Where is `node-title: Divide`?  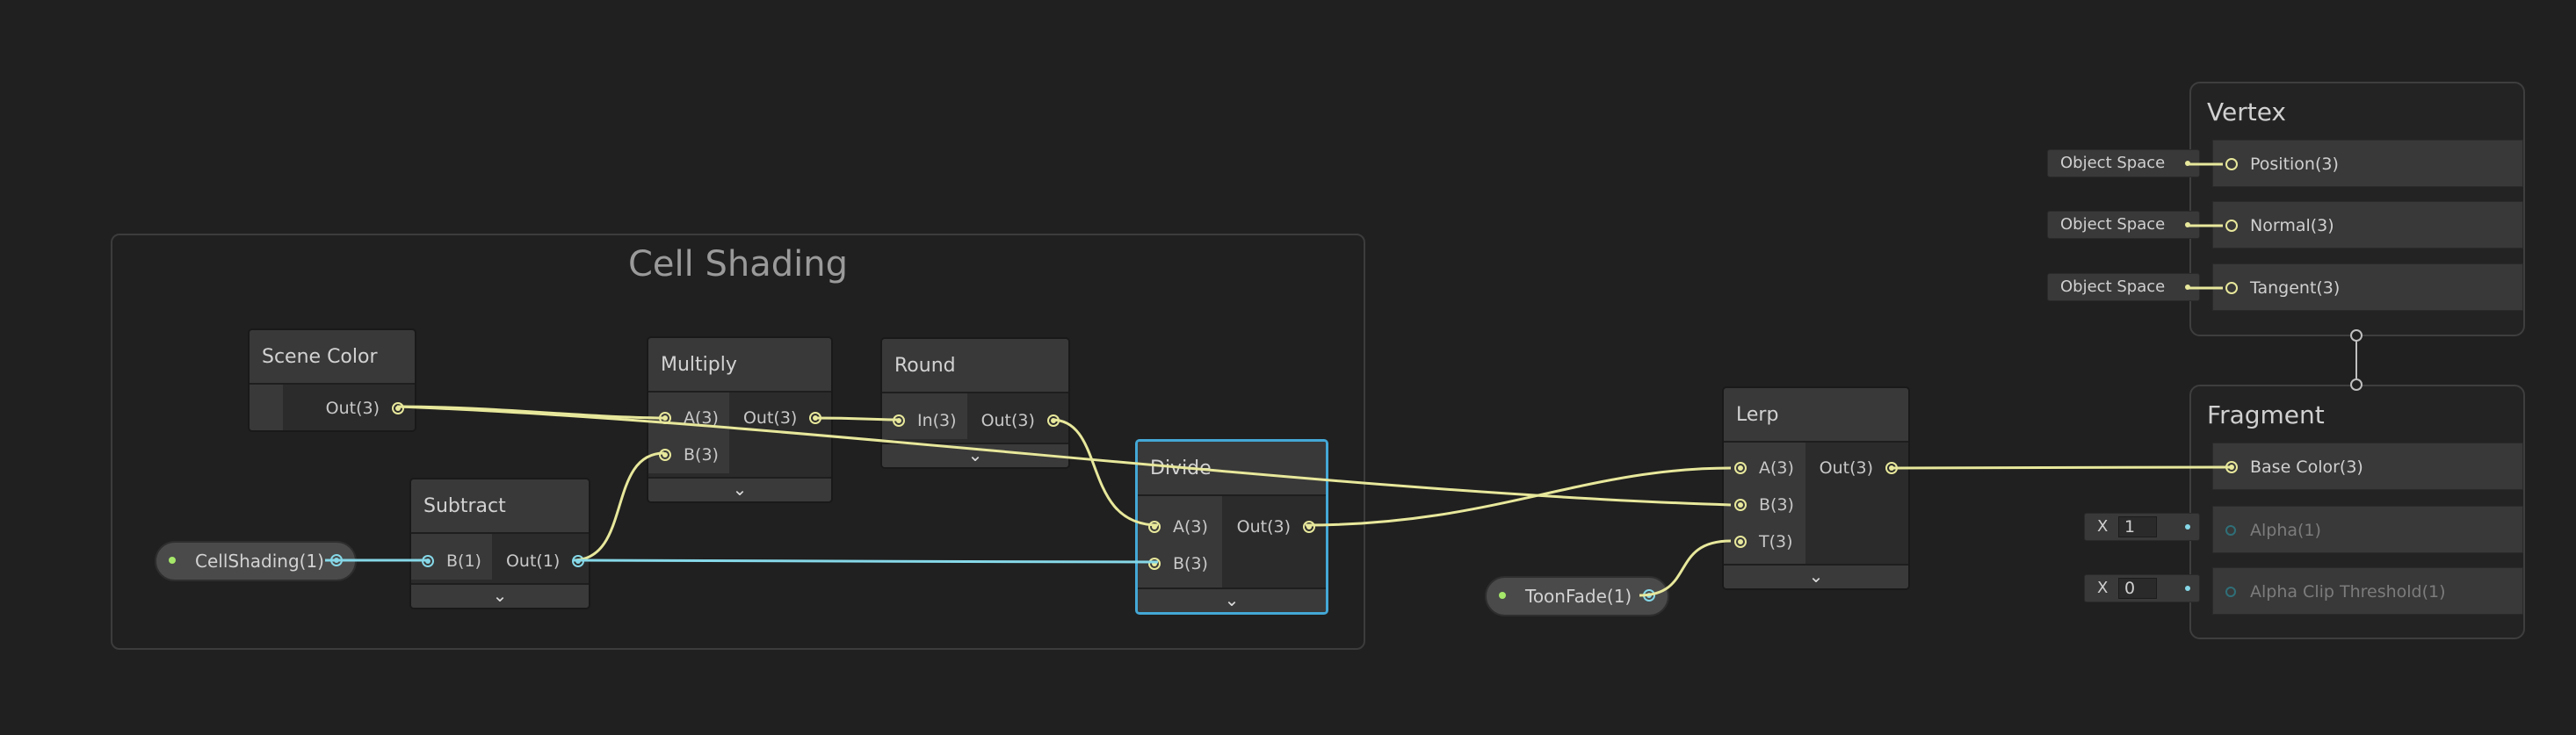 node-title: Divide is located at coordinates (1232, 469).